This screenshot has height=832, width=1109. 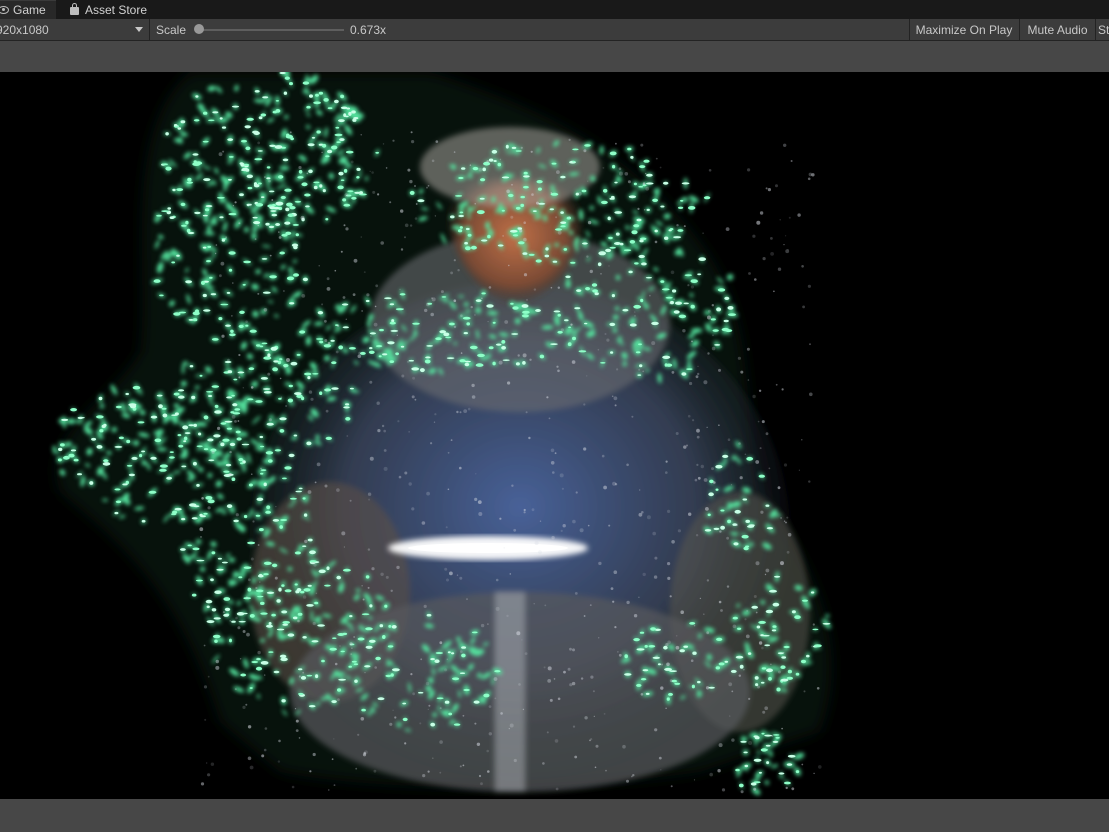 What do you see at coordinates (963, 29) in the screenshot?
I see `maximize-on-play-button: Maximize On Play` at bounding box center [963, 29].